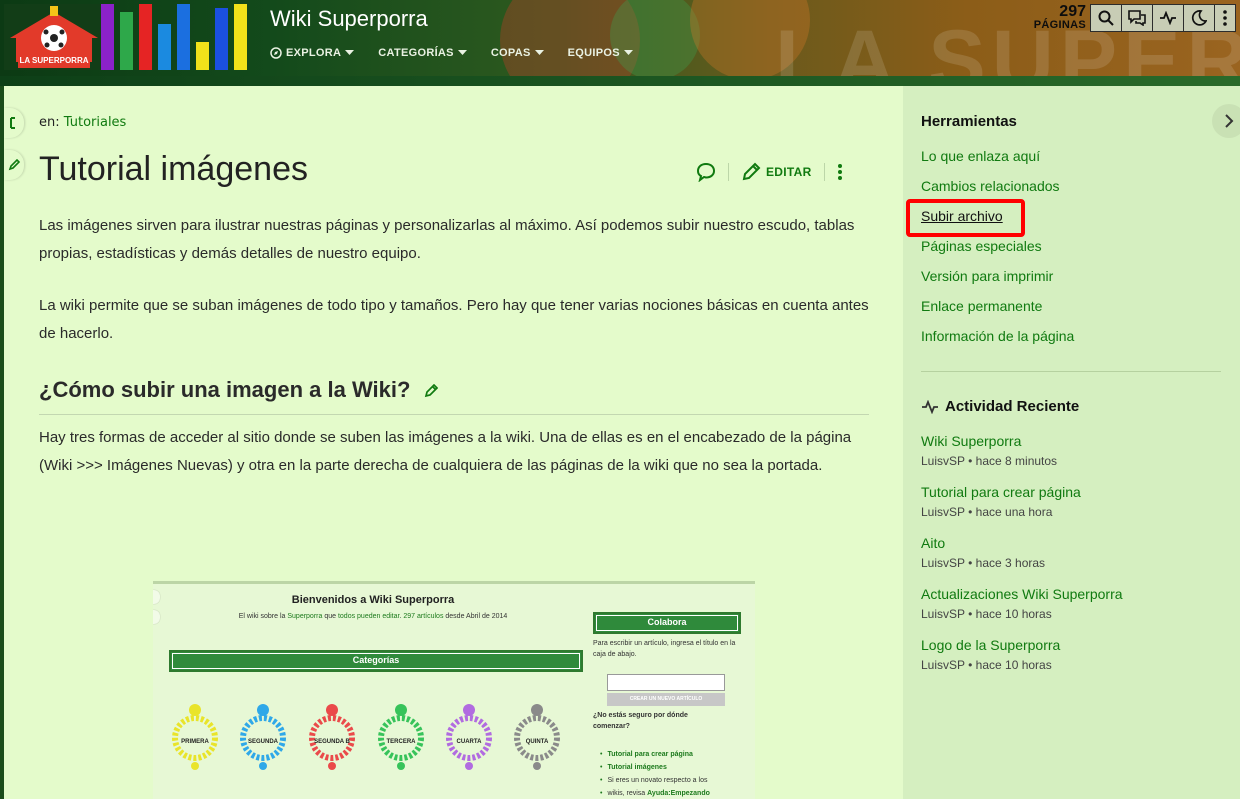 This screenshot has width=1240, height=799. I want to click on shot-unsure-text: ¿No estás seguro por dónde comenzar?, so click(640, 721).